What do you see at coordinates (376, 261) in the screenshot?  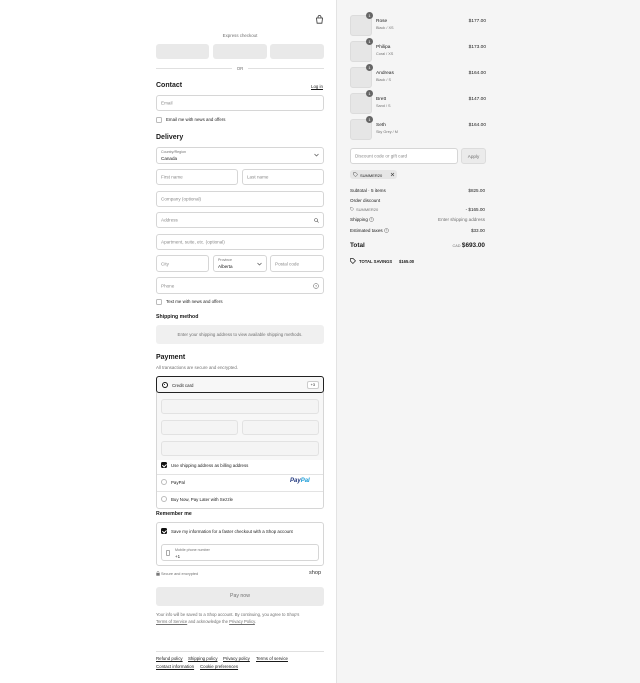 I see `total-savings-label: TOTAL SAVINGS` at bounding box center [376, 261].